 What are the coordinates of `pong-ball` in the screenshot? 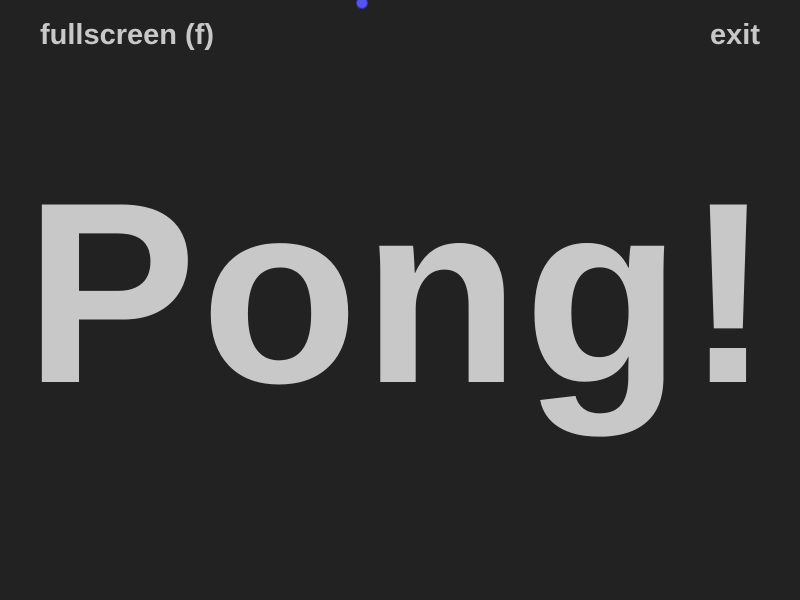 It's located at (362, 4).